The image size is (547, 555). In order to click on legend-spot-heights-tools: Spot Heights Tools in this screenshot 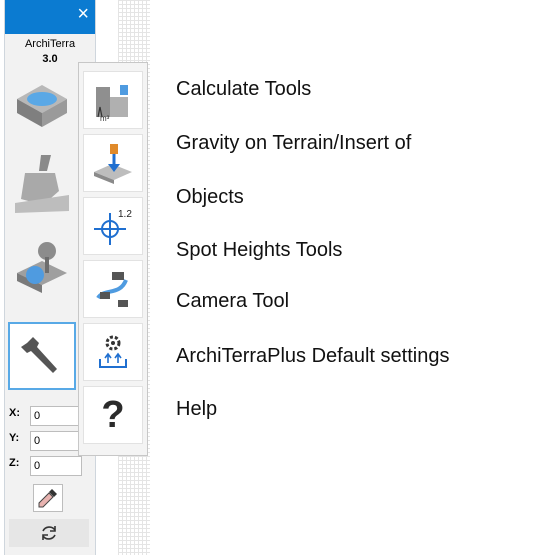, I will do `click(259, 250)`.